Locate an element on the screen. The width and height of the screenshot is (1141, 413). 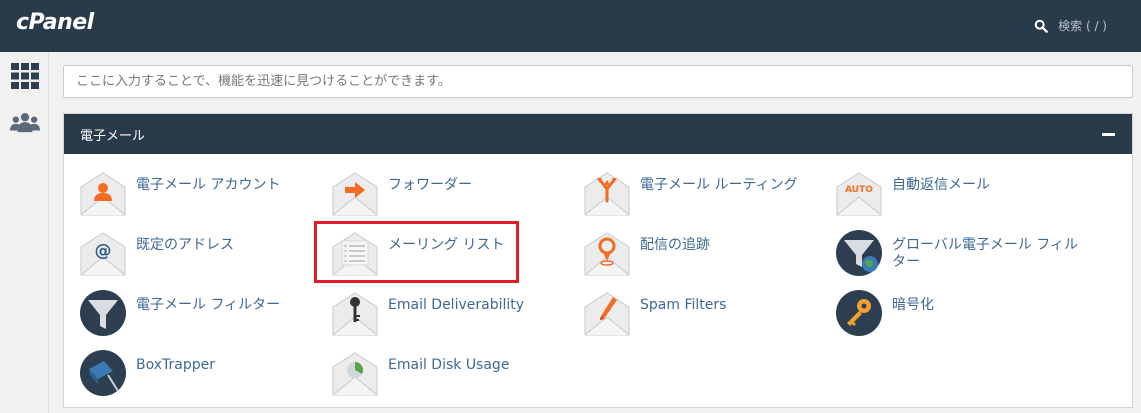
feature-encryption: 暗号化 is located at coordinates (960, 315).